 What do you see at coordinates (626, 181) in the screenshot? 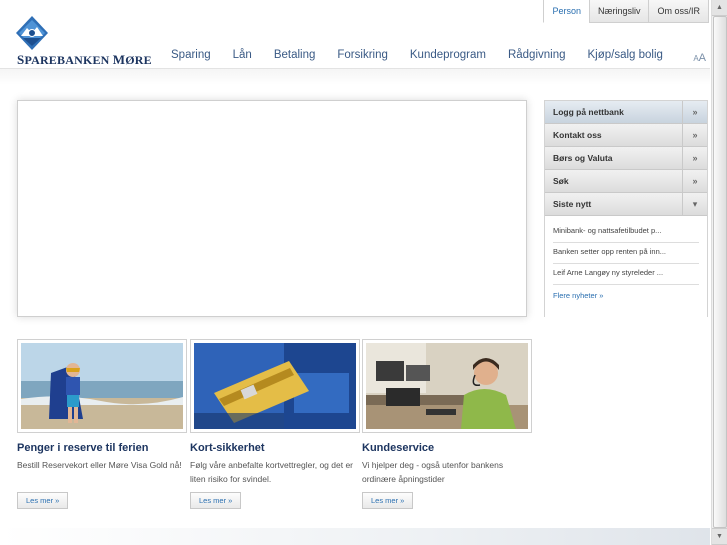
I see `sidebar-item-sok: Søk »` at bounding box center [626, 181].